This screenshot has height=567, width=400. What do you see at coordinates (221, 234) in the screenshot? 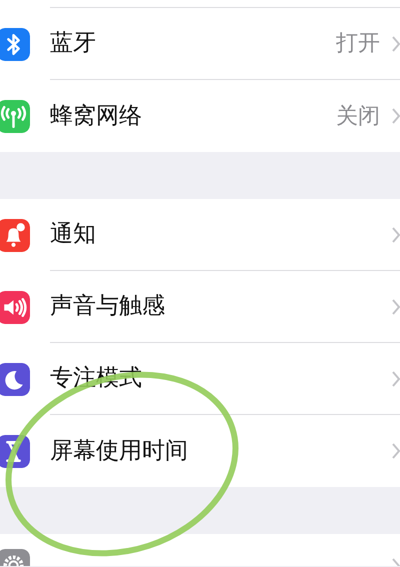
I see `setting-label: 通知` at bounding box center [221, 234].